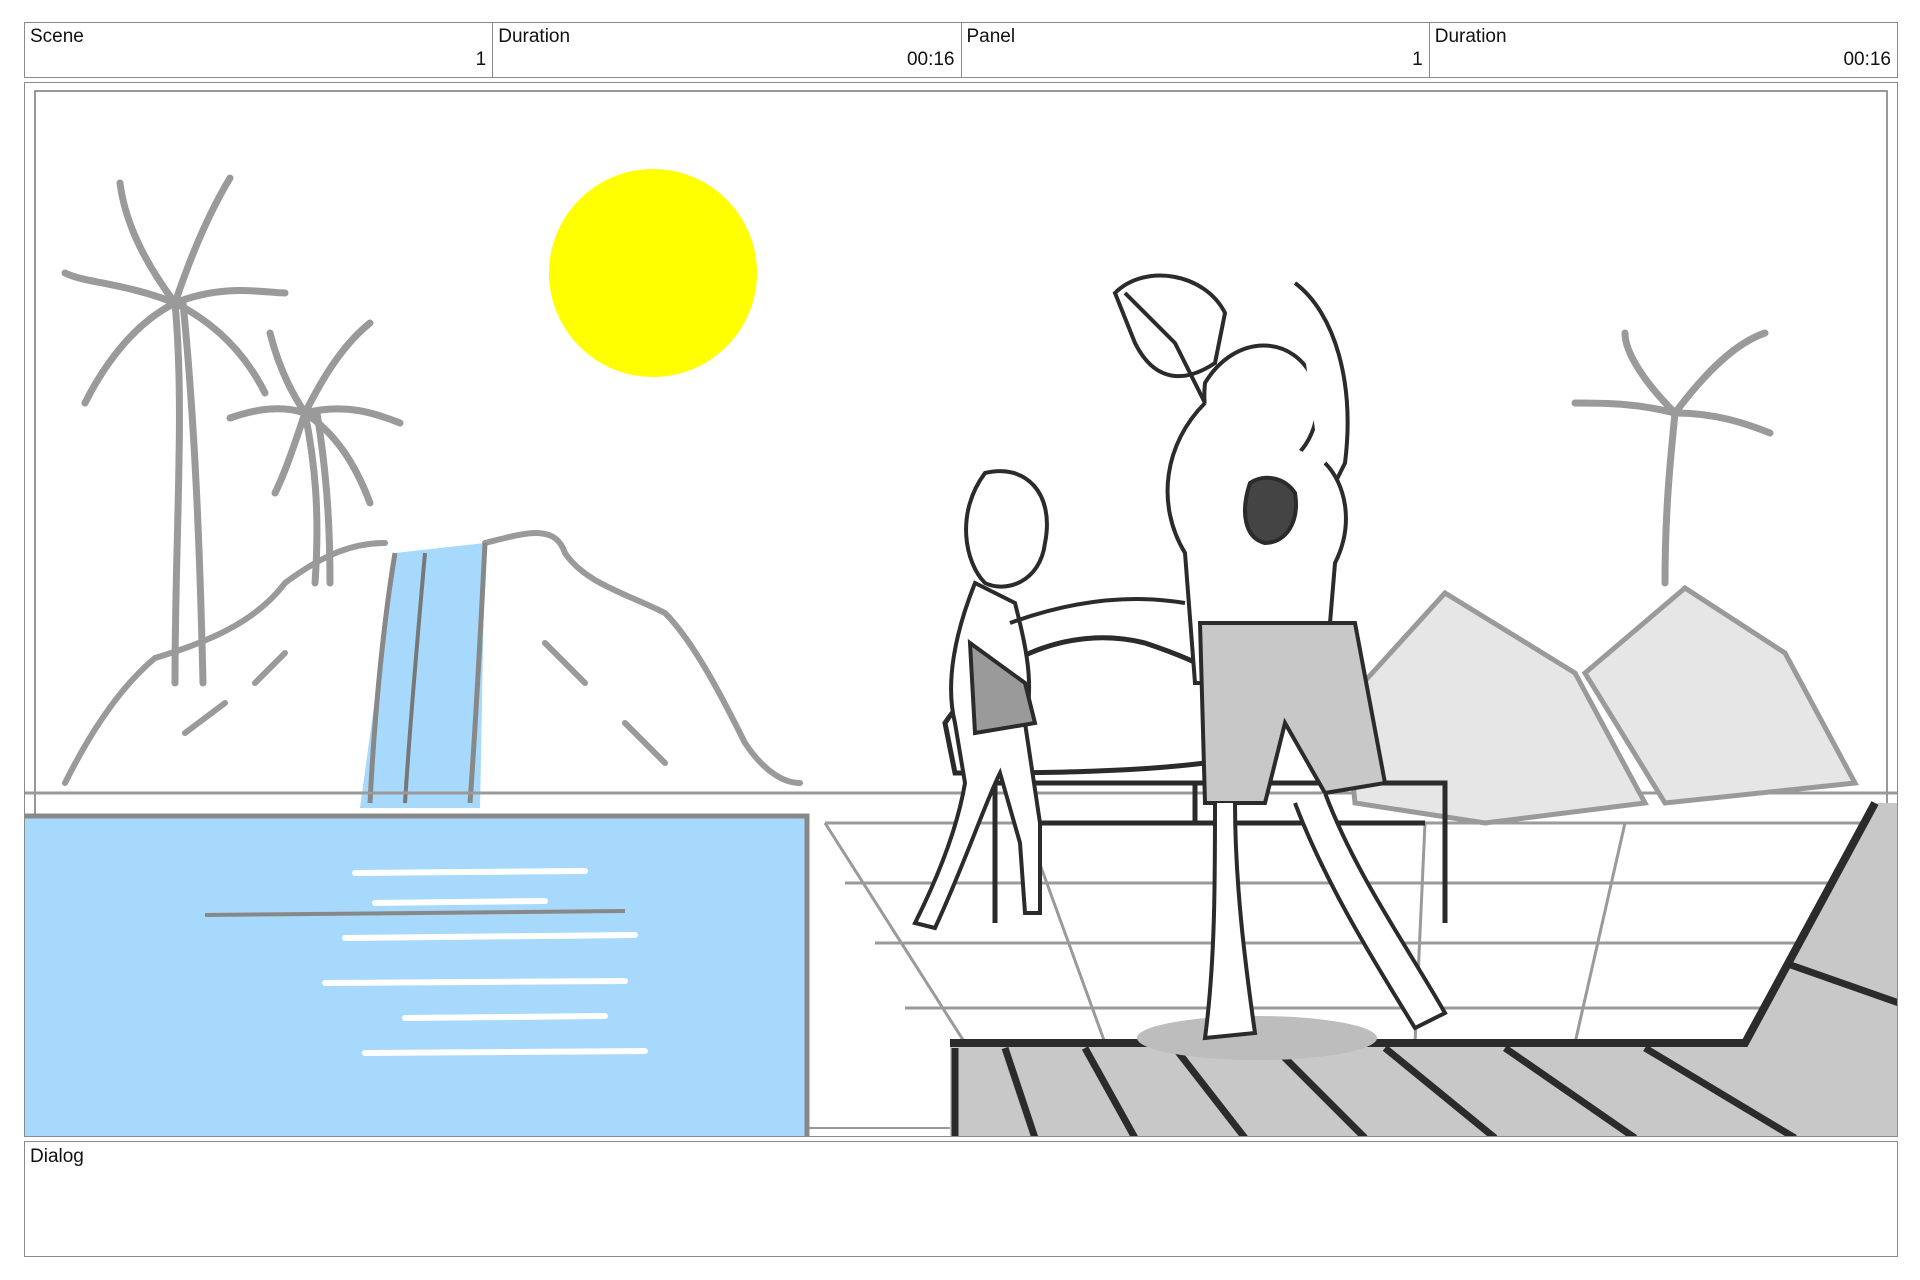 Image resolution: width=1920 pixels, height=1280 pixels. I want to click on panel-cell: Panel 1, so click(1196, 50).